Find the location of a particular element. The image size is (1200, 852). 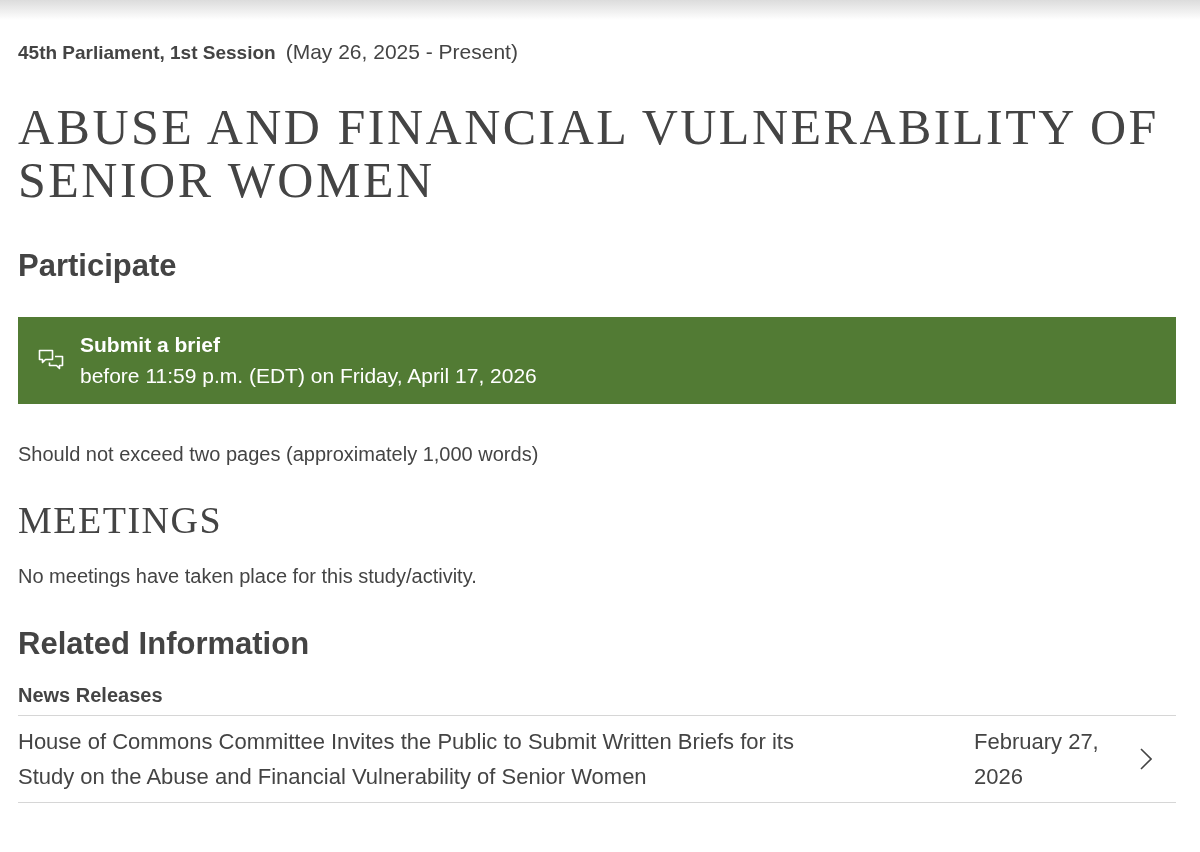

session-name: 45th Parliament, 1st Session is located at coordinates (147, 53).